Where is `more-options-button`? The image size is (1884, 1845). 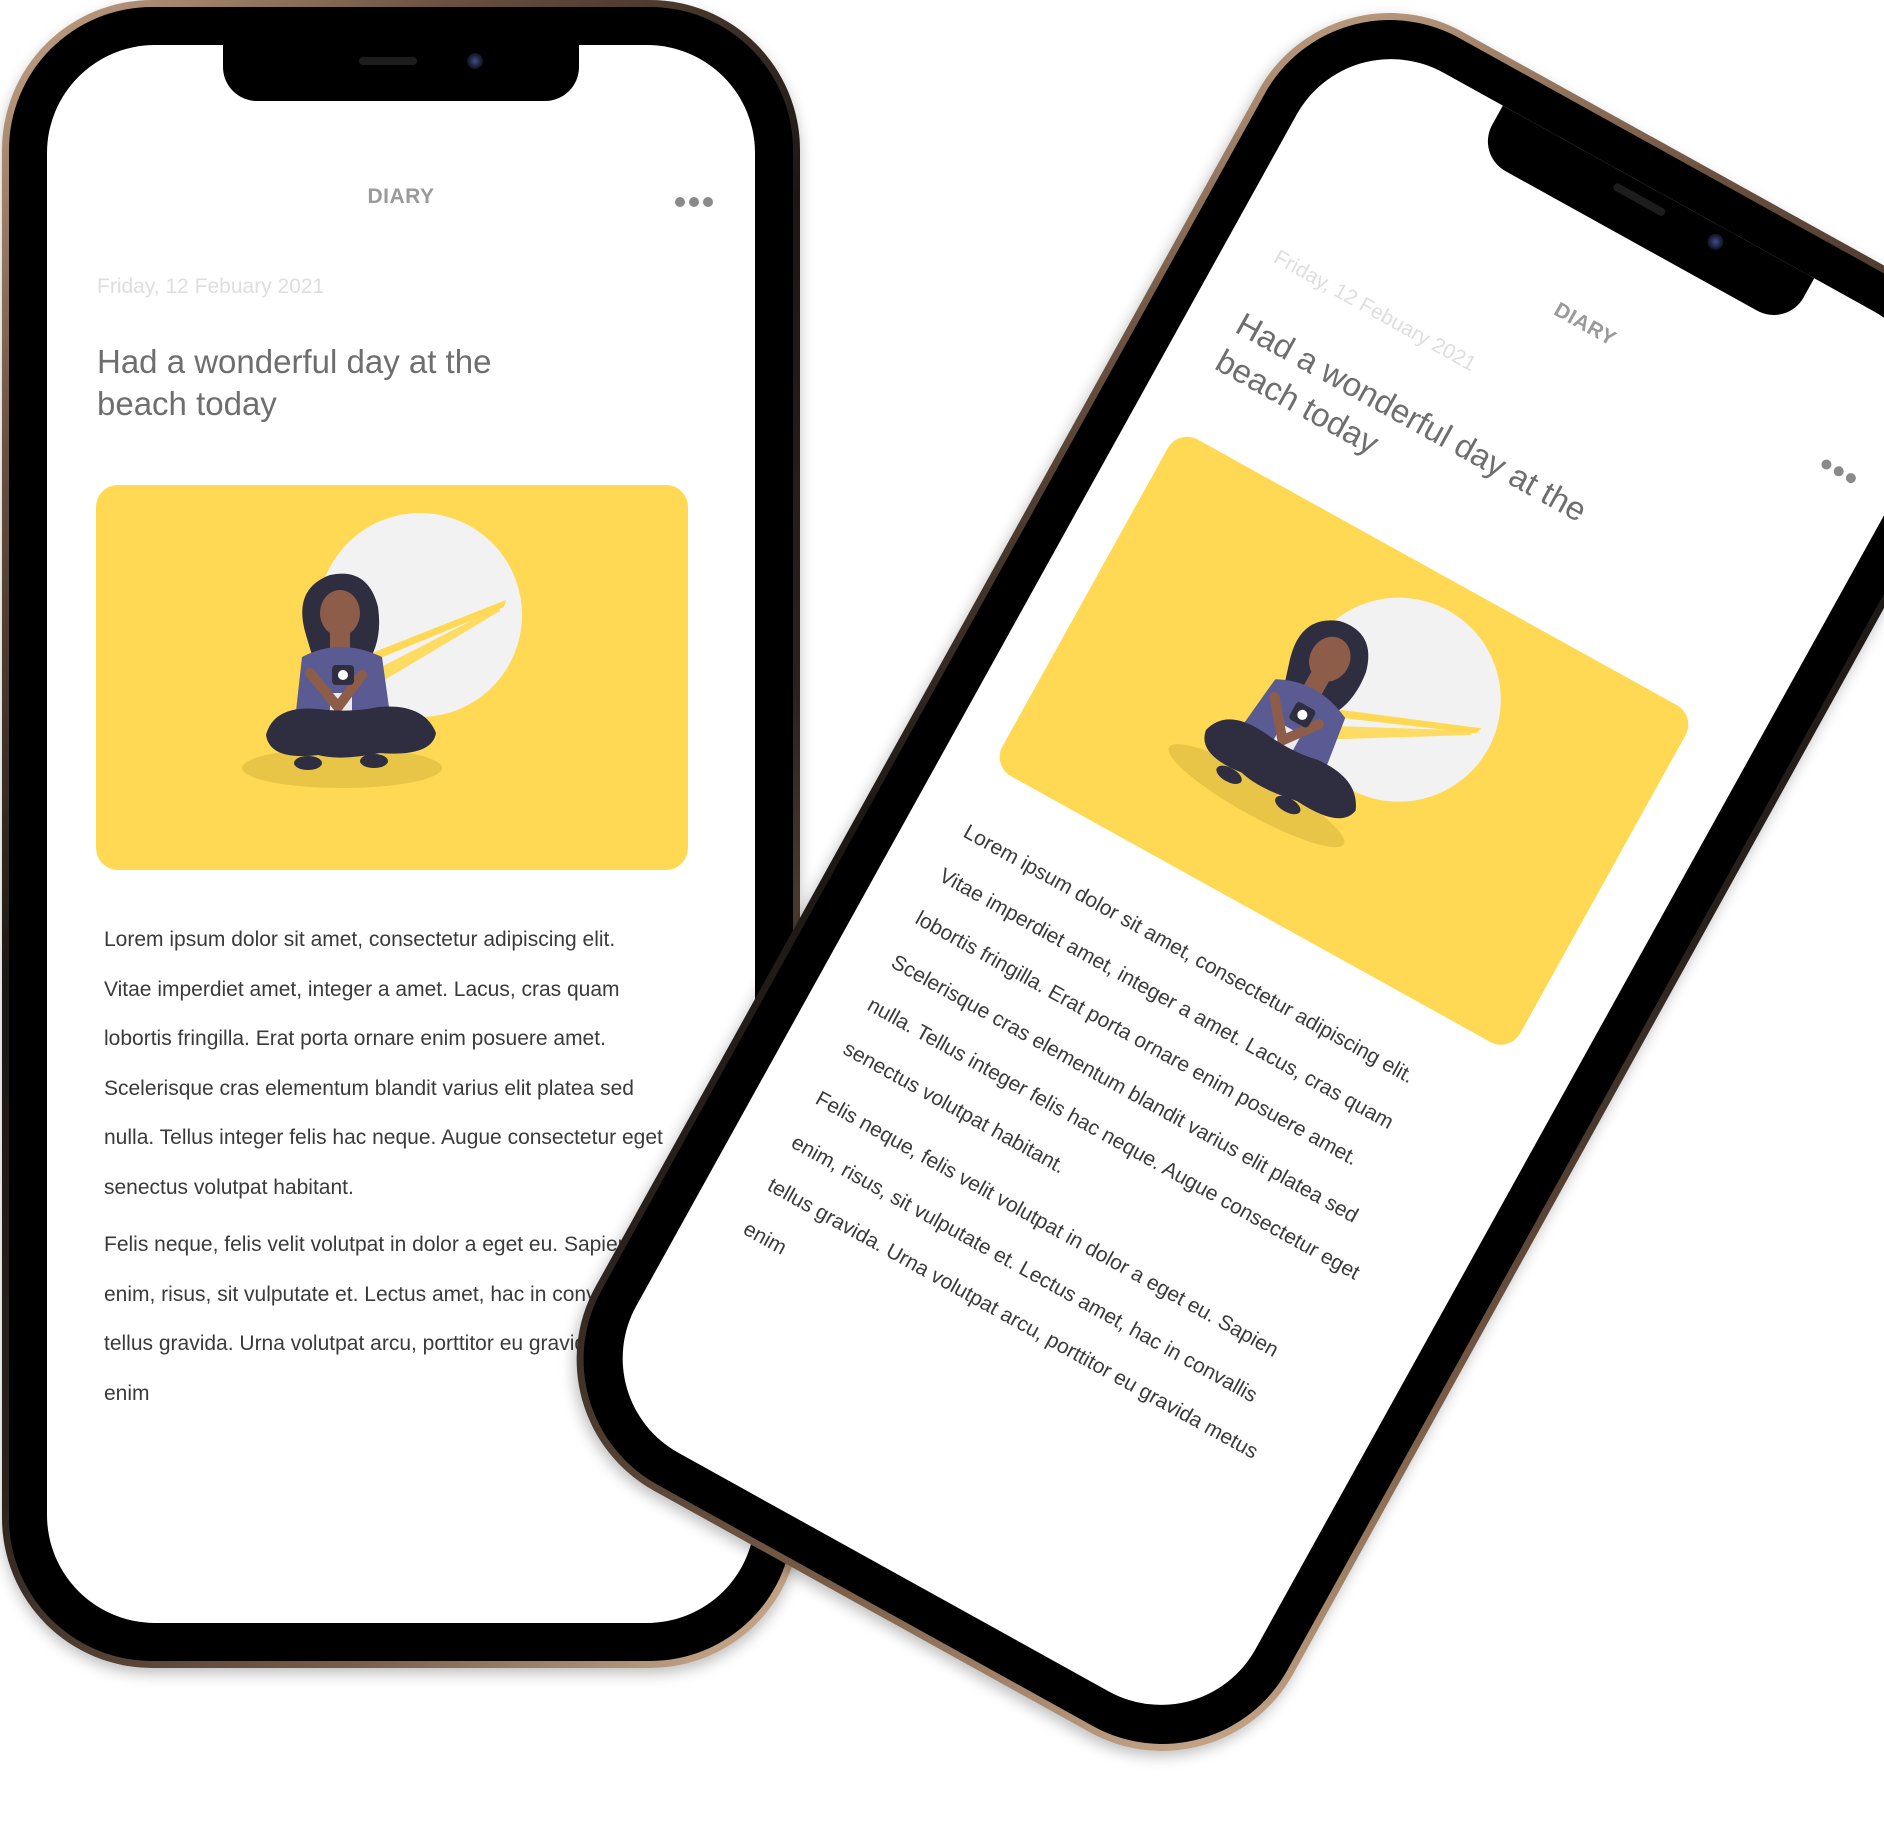
more-options-button is located at coordinates (695, 202).